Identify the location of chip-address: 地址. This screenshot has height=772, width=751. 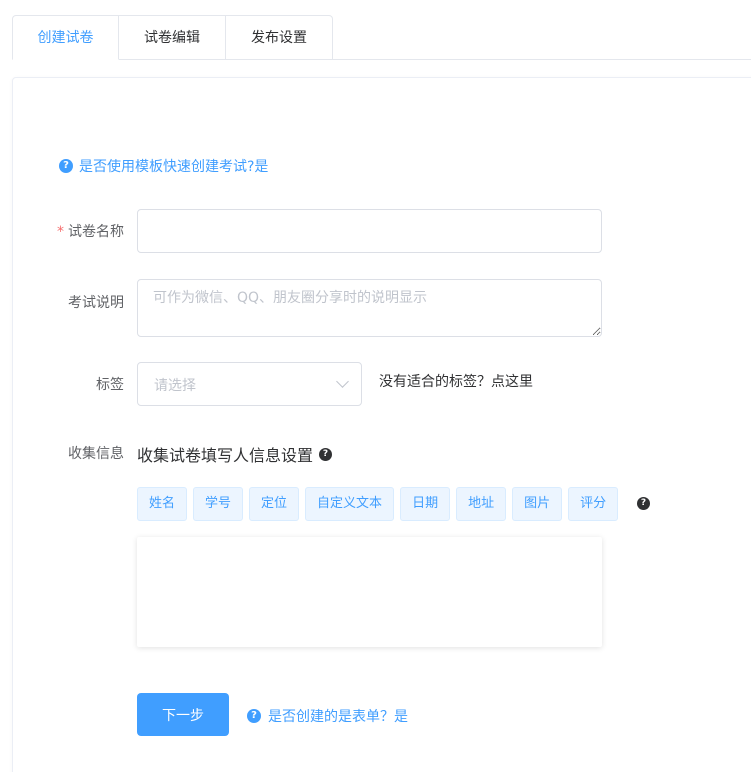
(481, 504).